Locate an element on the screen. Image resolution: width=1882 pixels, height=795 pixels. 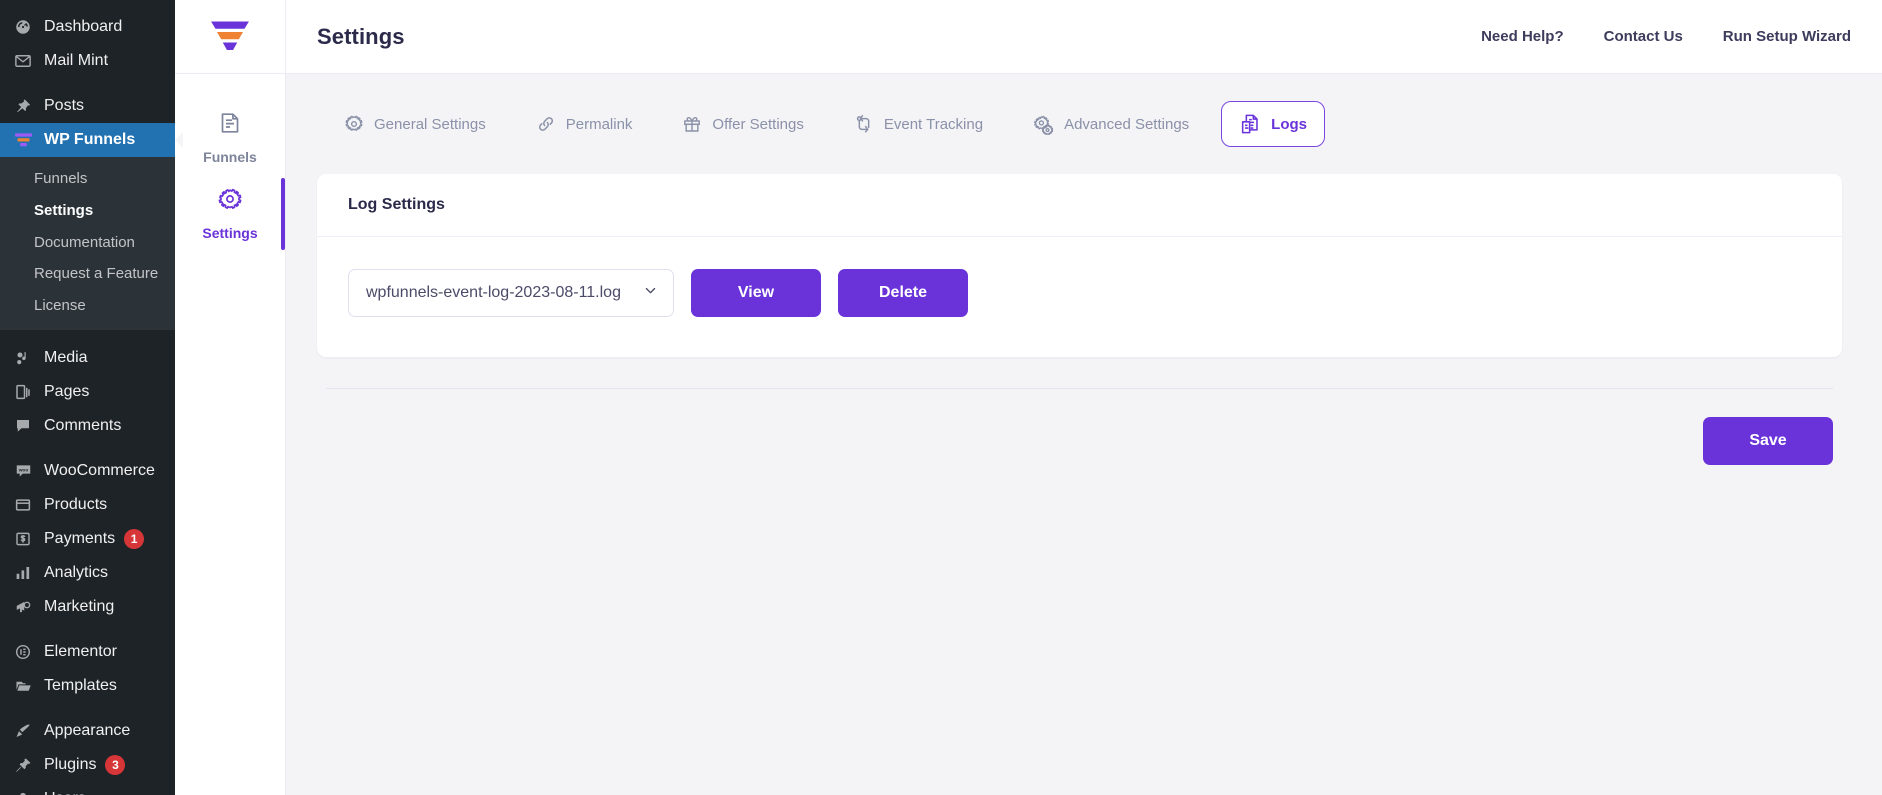
sidebar-item-elementor: Elementor is located at coordinates (87, 652).